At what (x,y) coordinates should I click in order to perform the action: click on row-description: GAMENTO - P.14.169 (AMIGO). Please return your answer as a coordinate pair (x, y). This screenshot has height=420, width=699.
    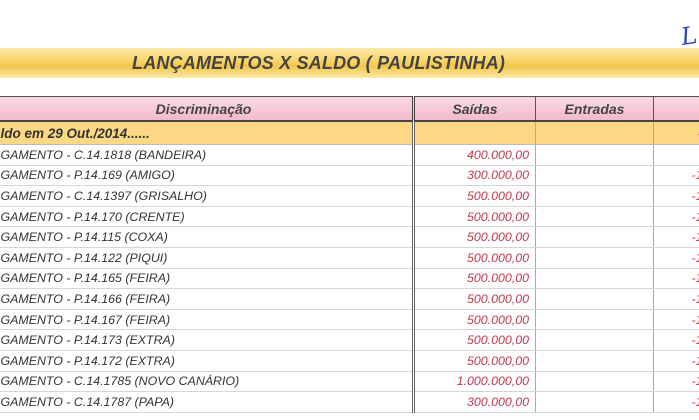
    Looking at the image, I should click on (207, 176).